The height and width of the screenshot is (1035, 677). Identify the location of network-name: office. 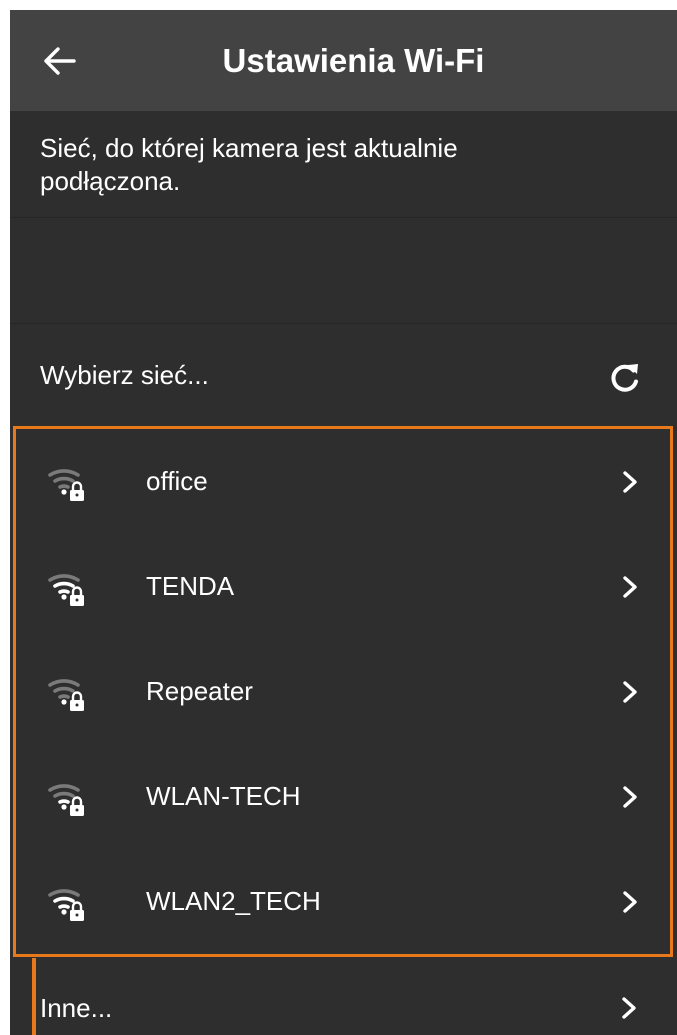
(177, 481).